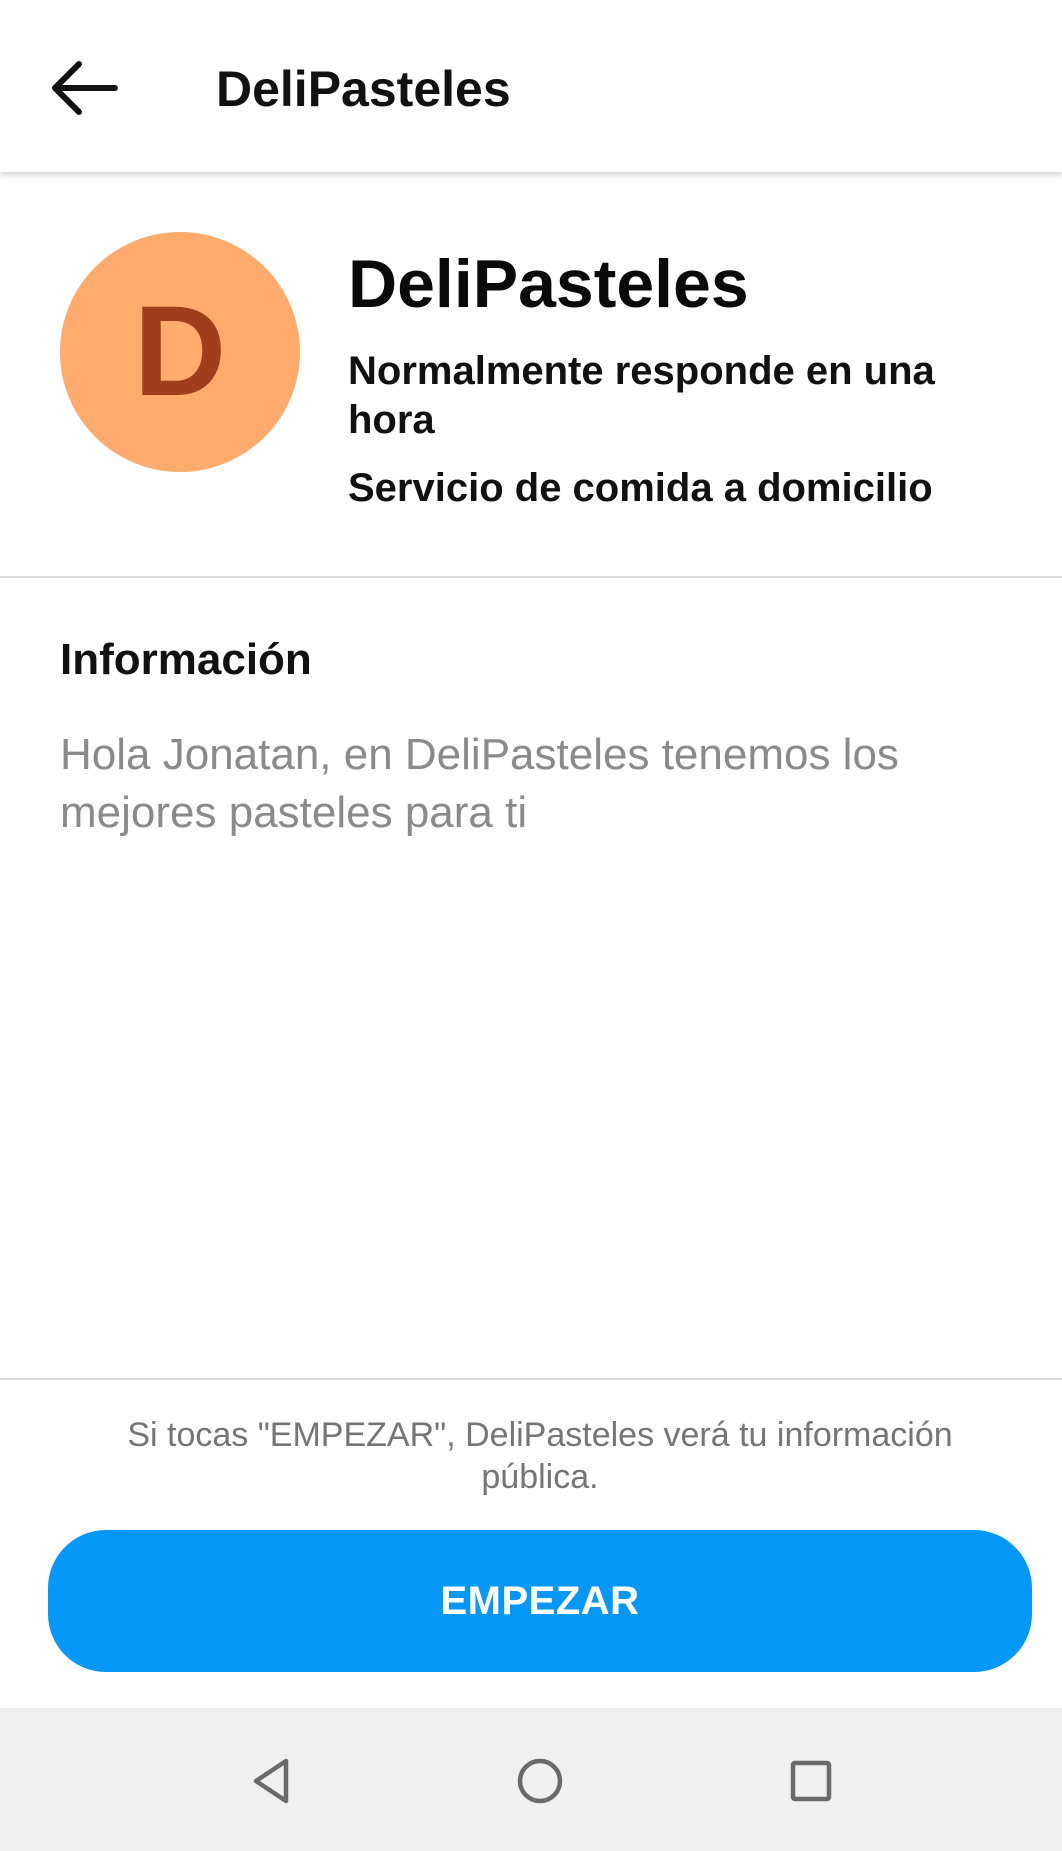  I want to click on circle-home-icon, so click(540, 1781).